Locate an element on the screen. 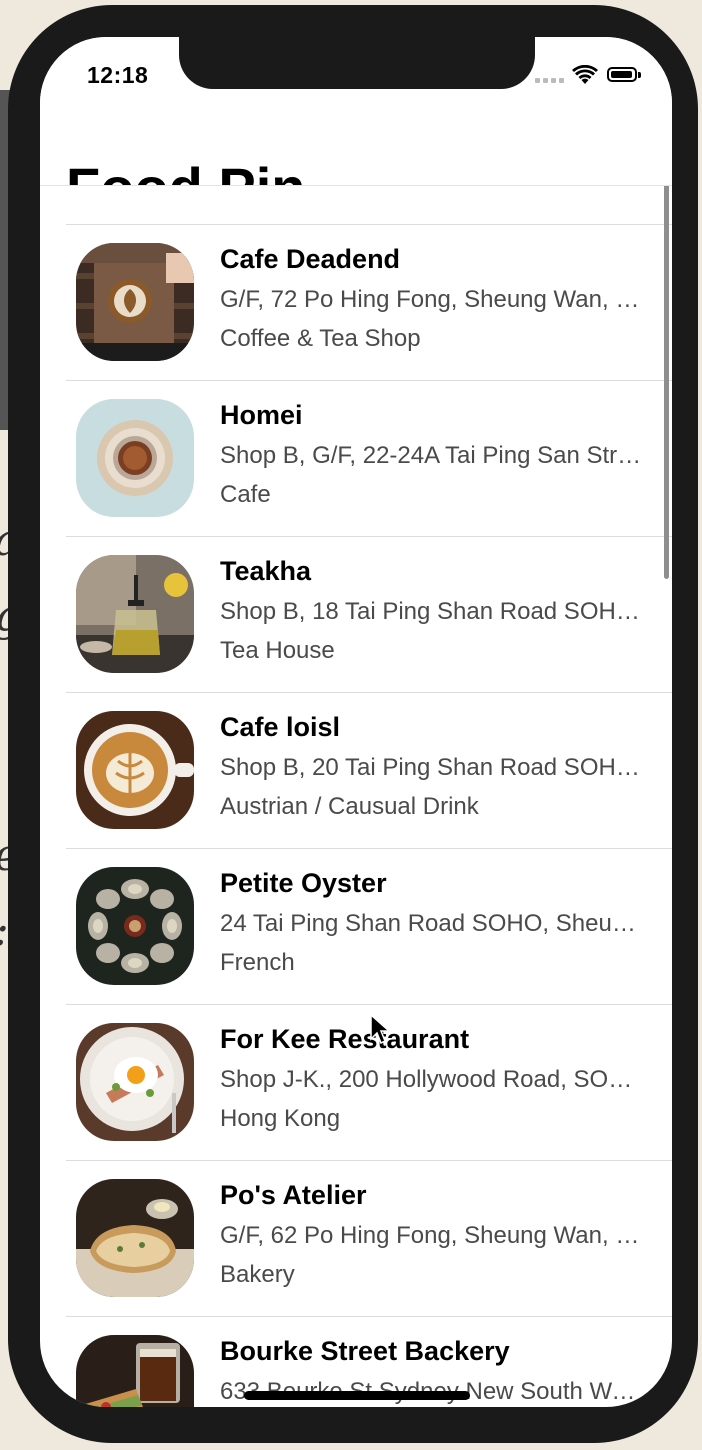 This screenshot has height=1450, width=702. restaurant-name: Po's Atelier is located at coordinates (293, 1195).